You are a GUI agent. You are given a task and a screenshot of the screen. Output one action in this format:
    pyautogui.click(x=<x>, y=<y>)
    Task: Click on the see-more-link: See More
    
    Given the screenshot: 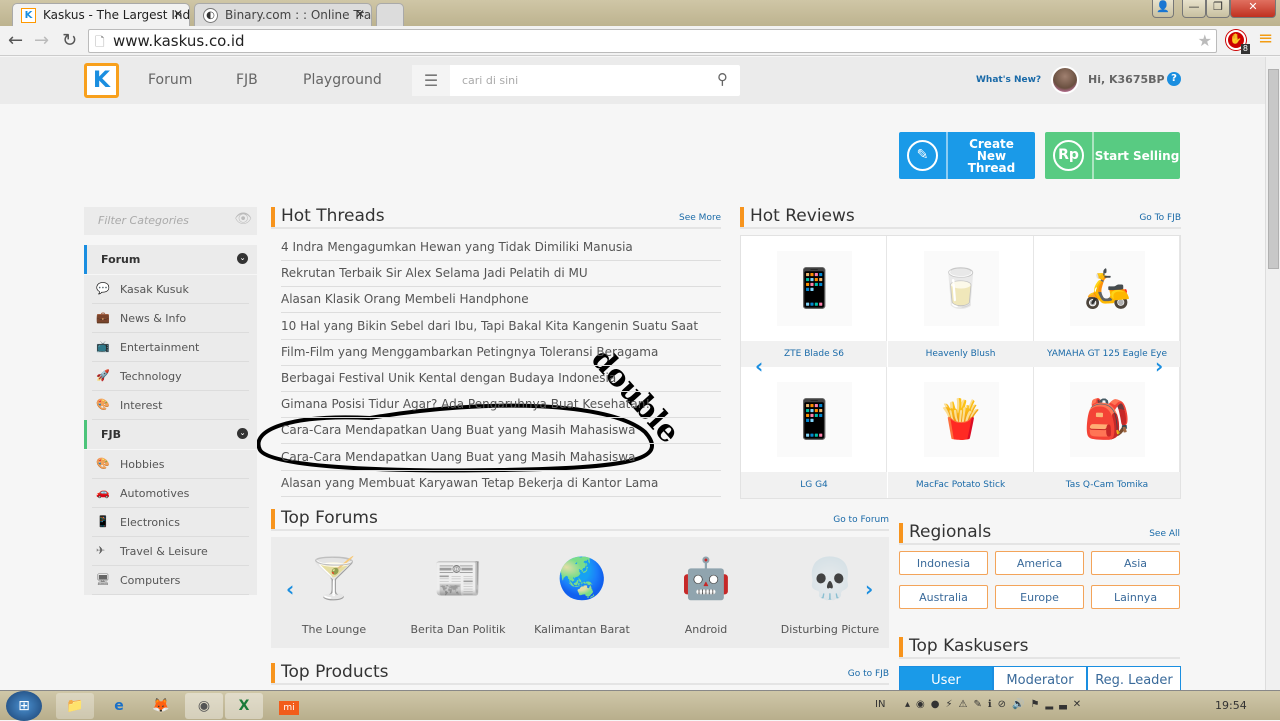 What is the action you would take?
    pyautogui.click(x=700, y=218)
    